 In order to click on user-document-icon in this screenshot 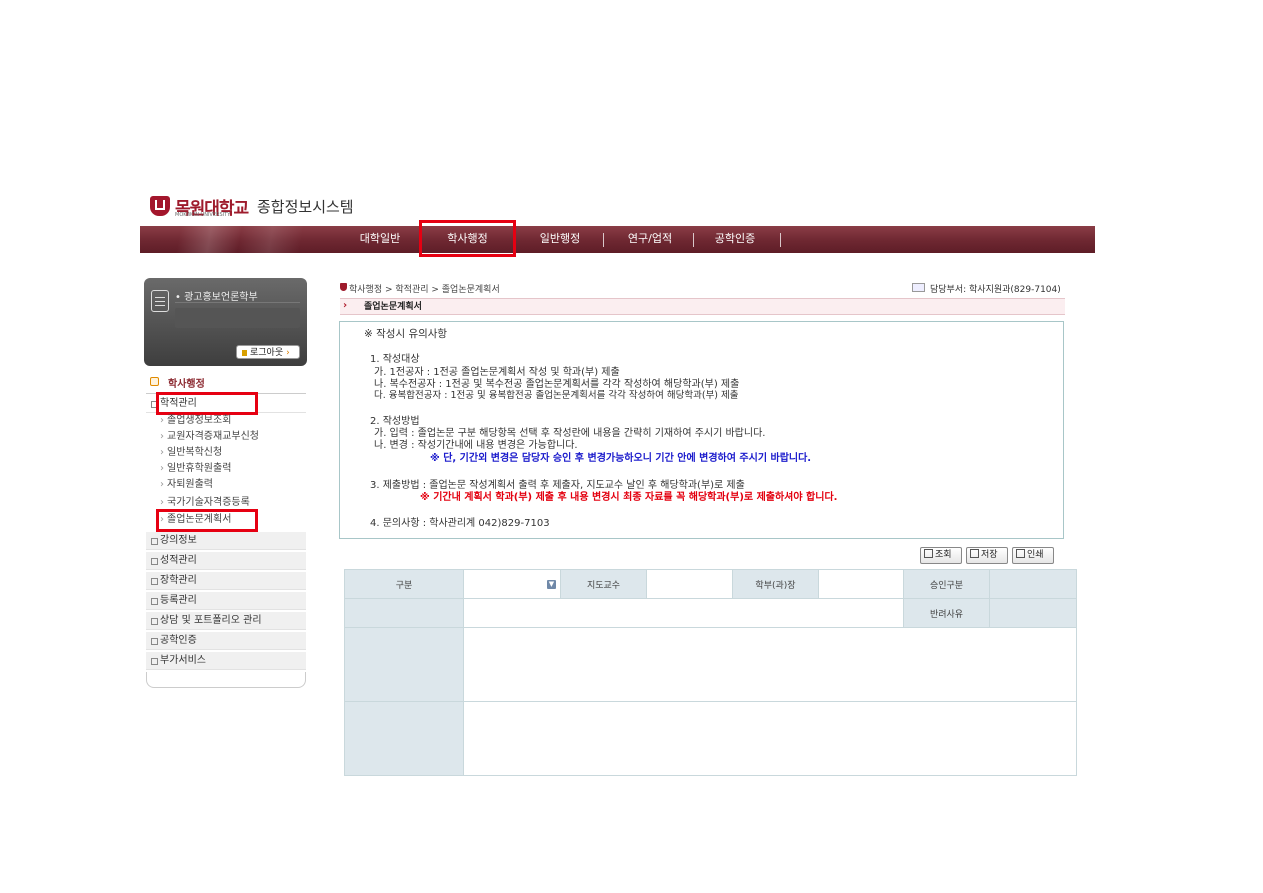, I will do `click(160, 301)`.